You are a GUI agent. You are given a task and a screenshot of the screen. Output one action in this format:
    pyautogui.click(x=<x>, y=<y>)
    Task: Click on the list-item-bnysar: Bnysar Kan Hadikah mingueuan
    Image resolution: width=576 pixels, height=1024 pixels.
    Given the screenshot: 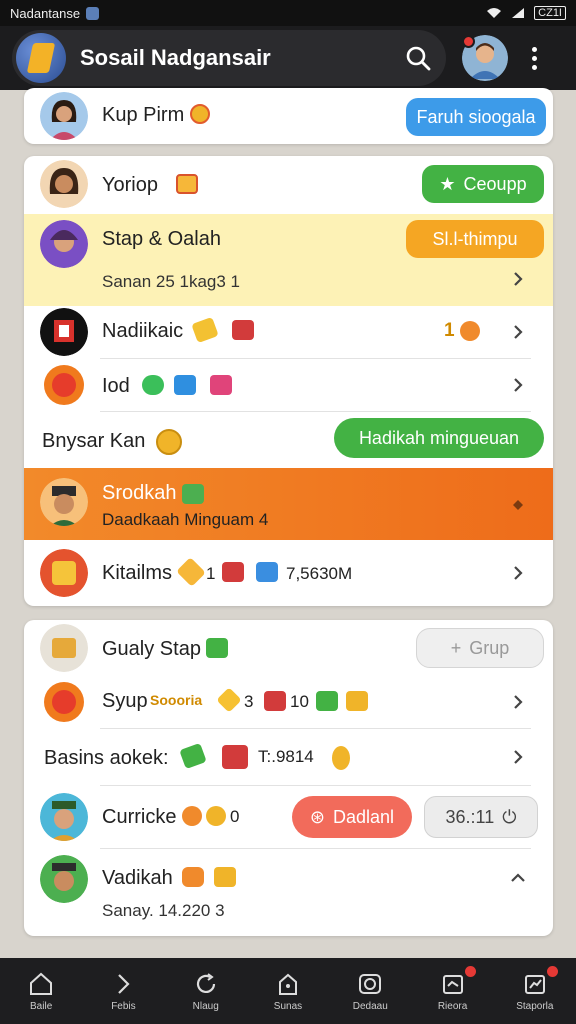 What is the action you would take?
    pyautogui.click(x=288, y=440)
    